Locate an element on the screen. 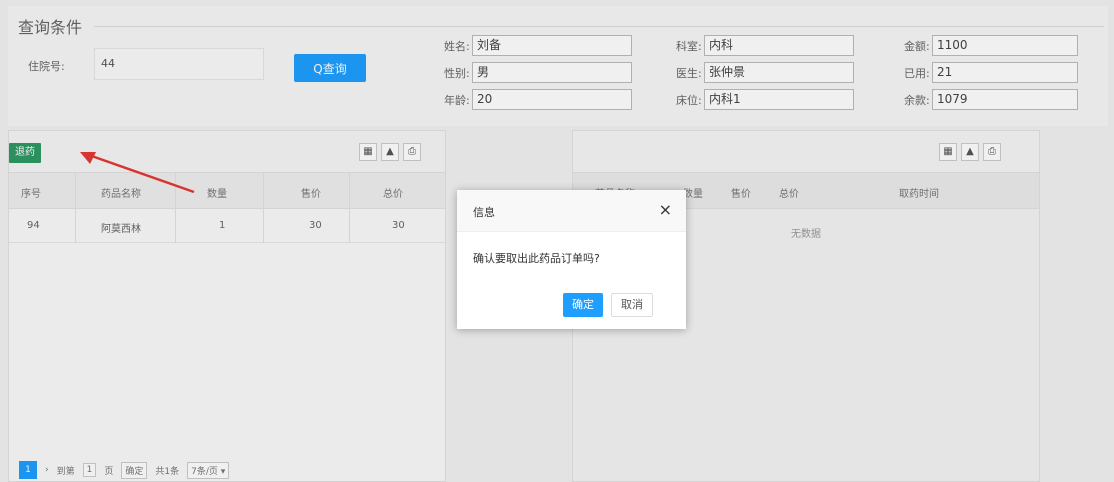 The width and height of the screenshot is (1114, 482). cancel-button: 取消 is located at coordinates (632, 305).